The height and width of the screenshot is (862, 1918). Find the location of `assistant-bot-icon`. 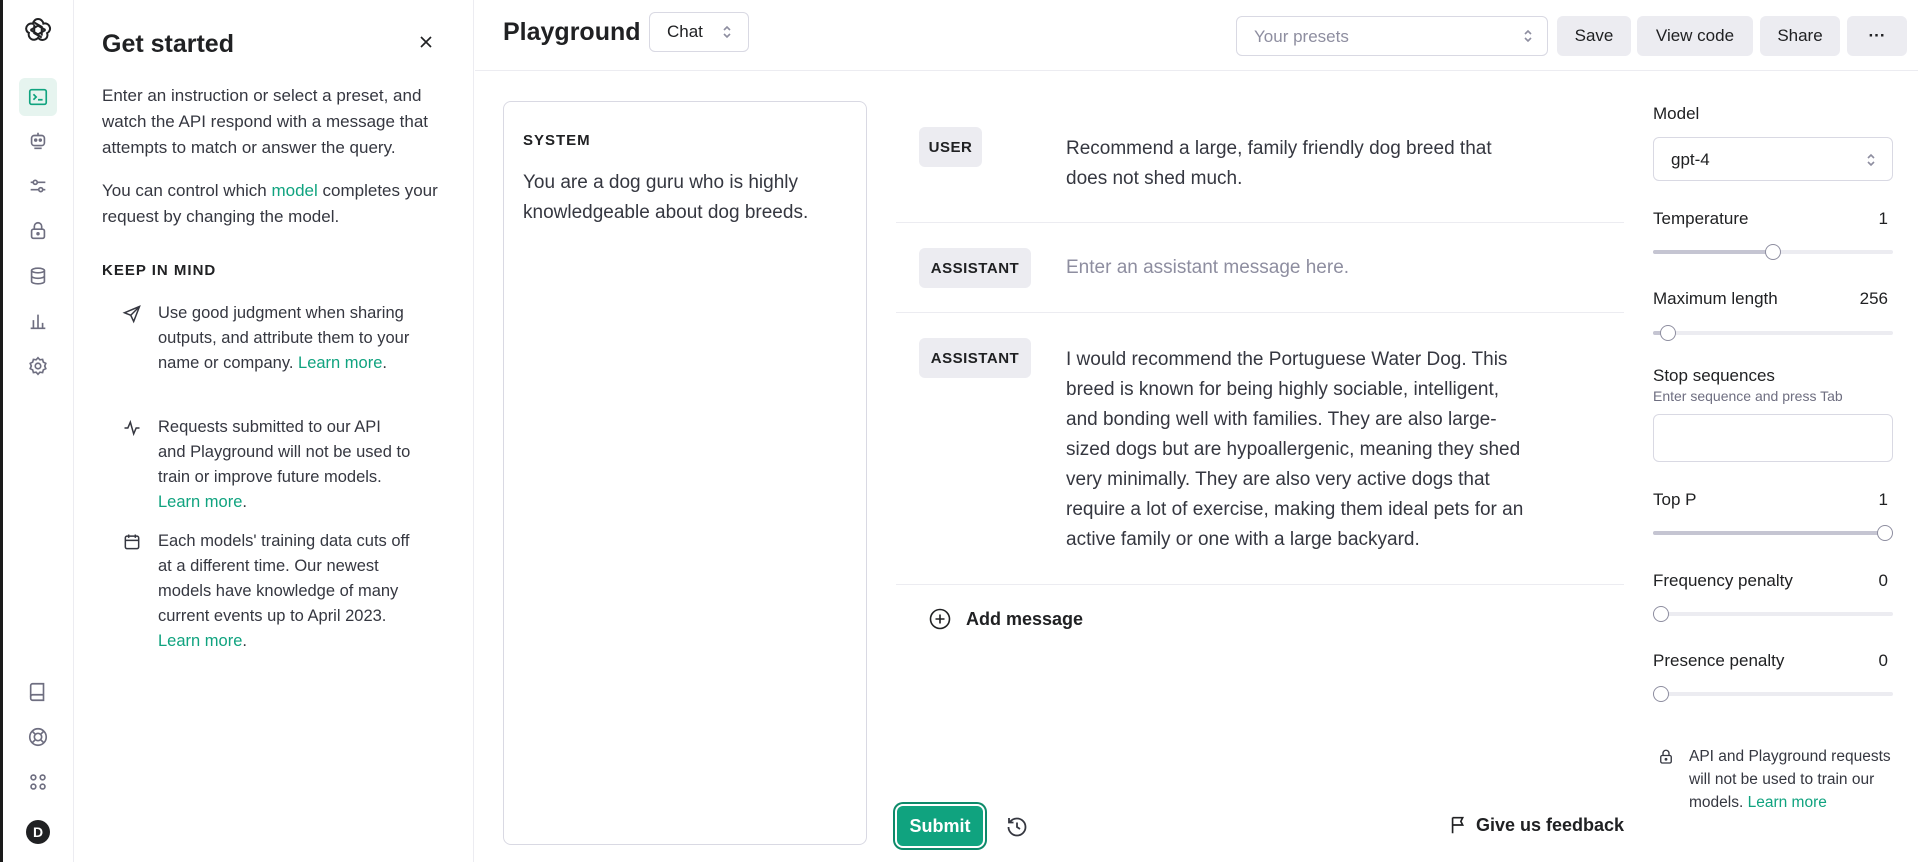

assistant-bot-icon is located at coordinates (38, 141).